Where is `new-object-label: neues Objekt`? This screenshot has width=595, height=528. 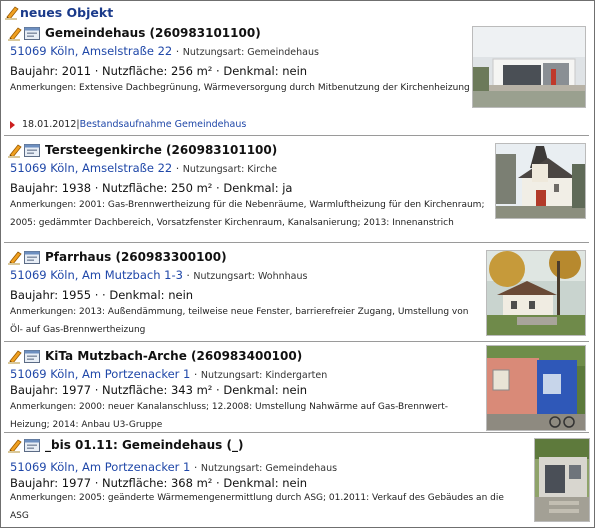 new-object-label: neues Objekt is located at coordinates (66, 12).